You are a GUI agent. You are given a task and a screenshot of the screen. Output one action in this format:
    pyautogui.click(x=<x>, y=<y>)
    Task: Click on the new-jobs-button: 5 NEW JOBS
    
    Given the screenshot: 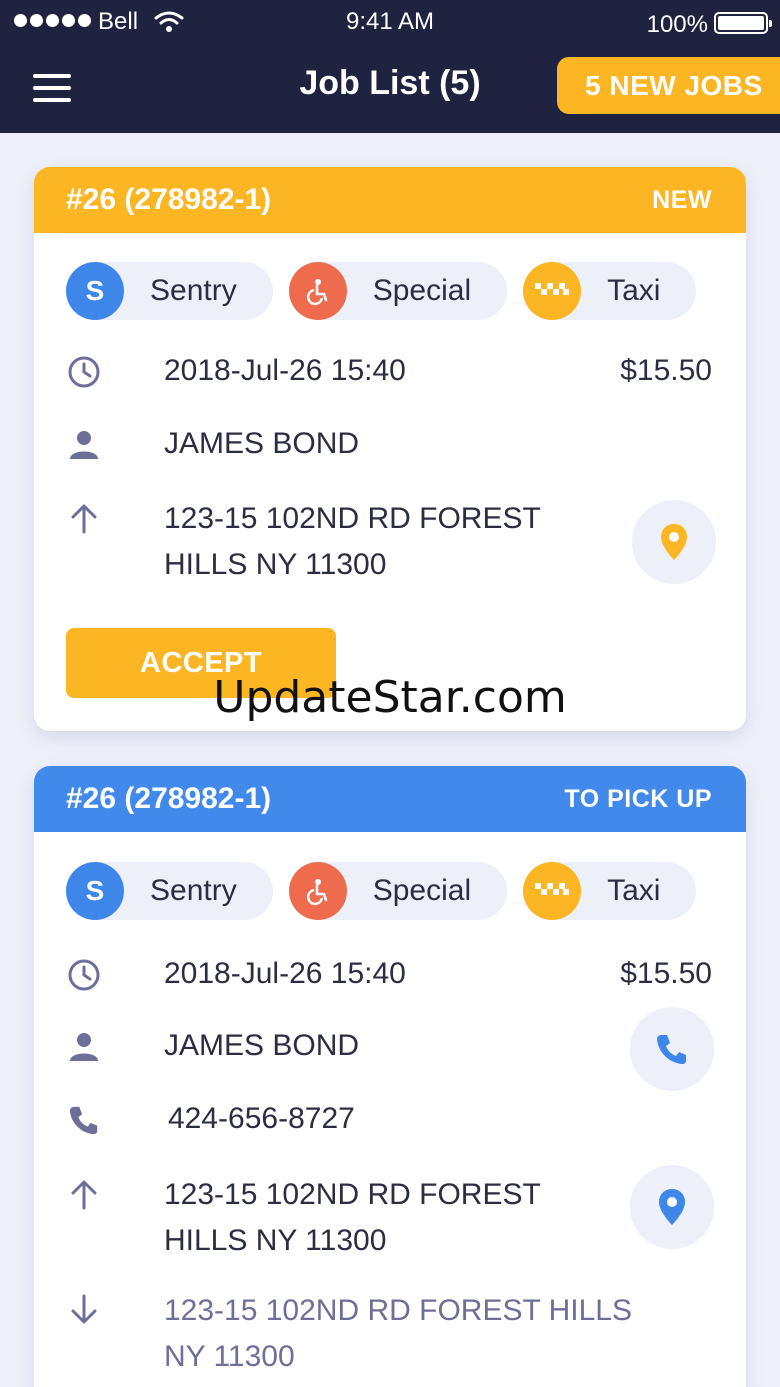 What is the action you would take?
    pyautogui.click(x=668, y=85)
    